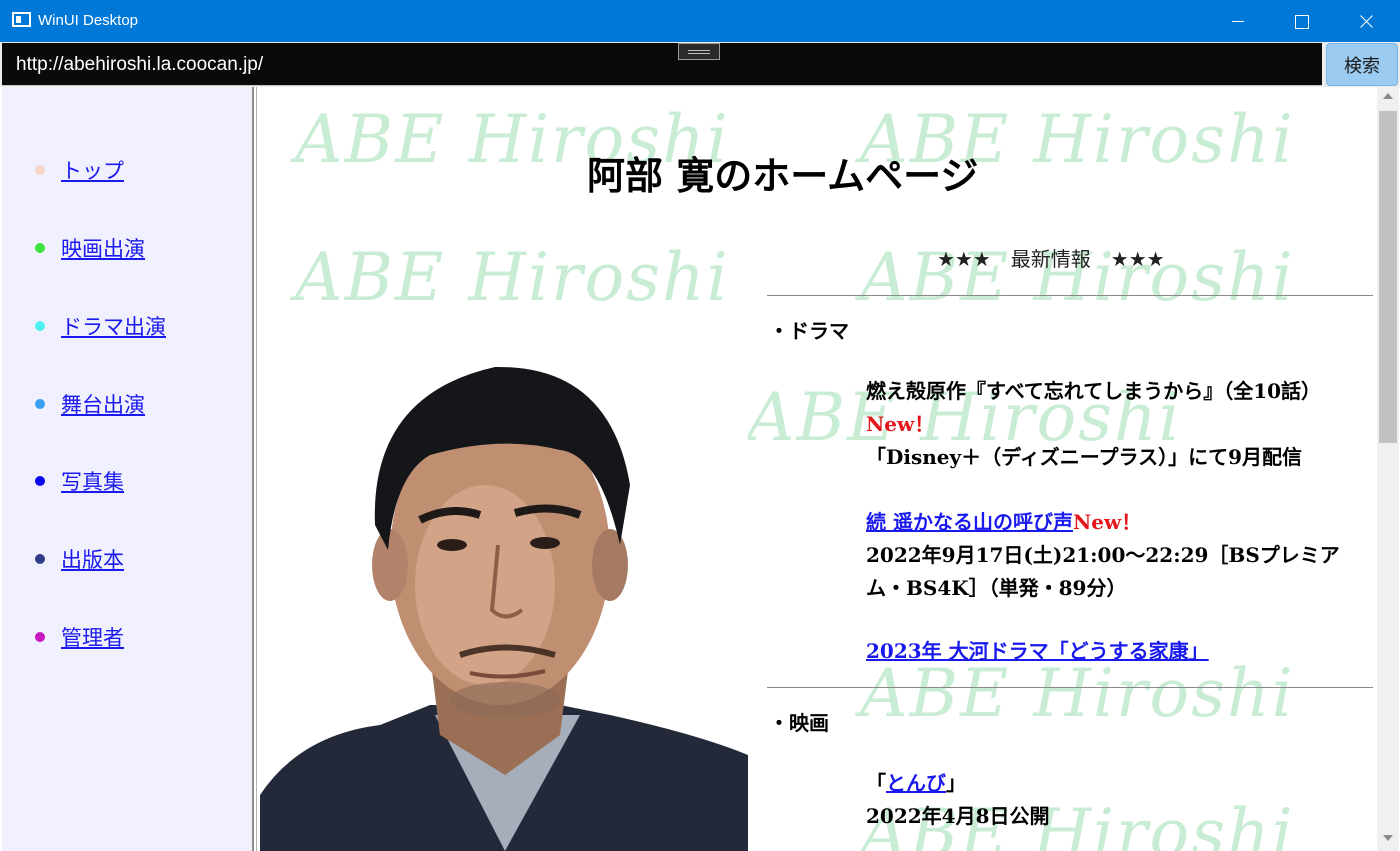 This screenshot has width=1400, height=851. What do you see at coordinates (512, 277) in the screenshot?
I see `watermark-text: ABE Hiroshi` at bounding box center [512, 277].